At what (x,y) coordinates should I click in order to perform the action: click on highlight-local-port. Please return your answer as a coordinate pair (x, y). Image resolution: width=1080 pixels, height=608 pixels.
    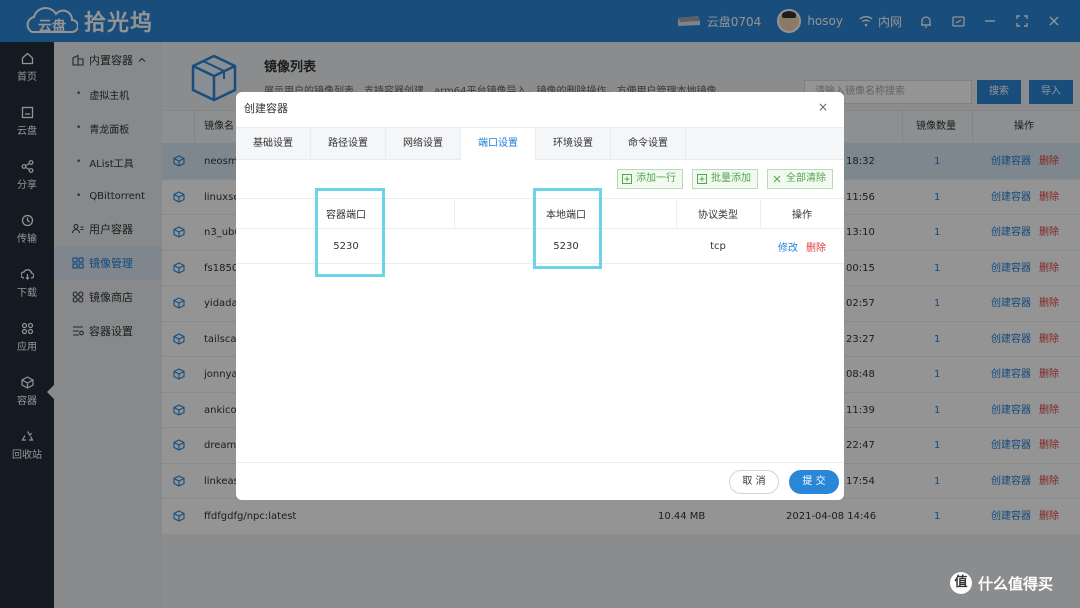
    Looking at the image, I should click on (567, 228).